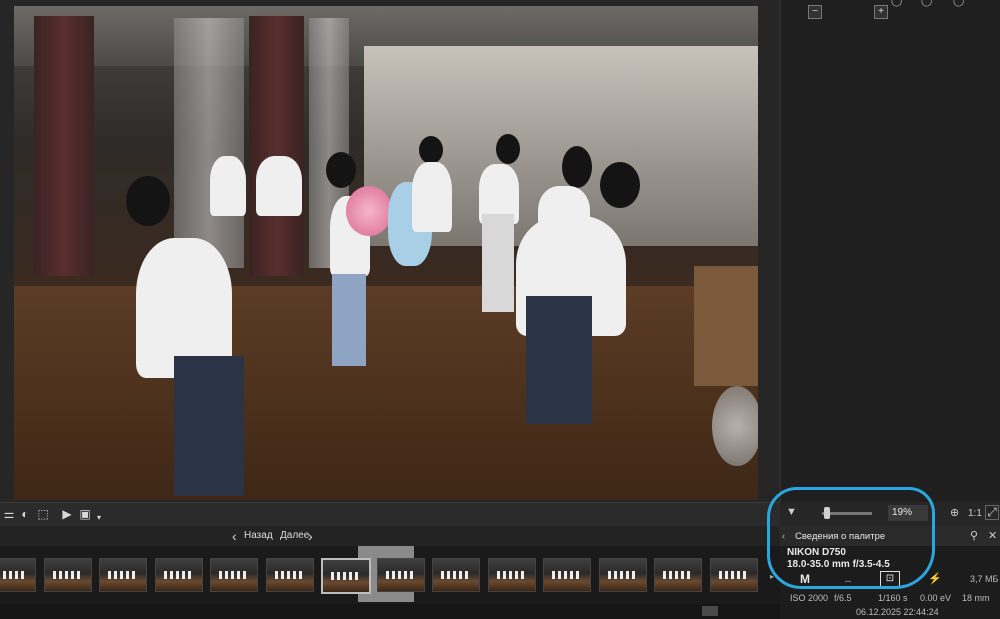  I want to click on next-button: Далее, so click(294, 536).